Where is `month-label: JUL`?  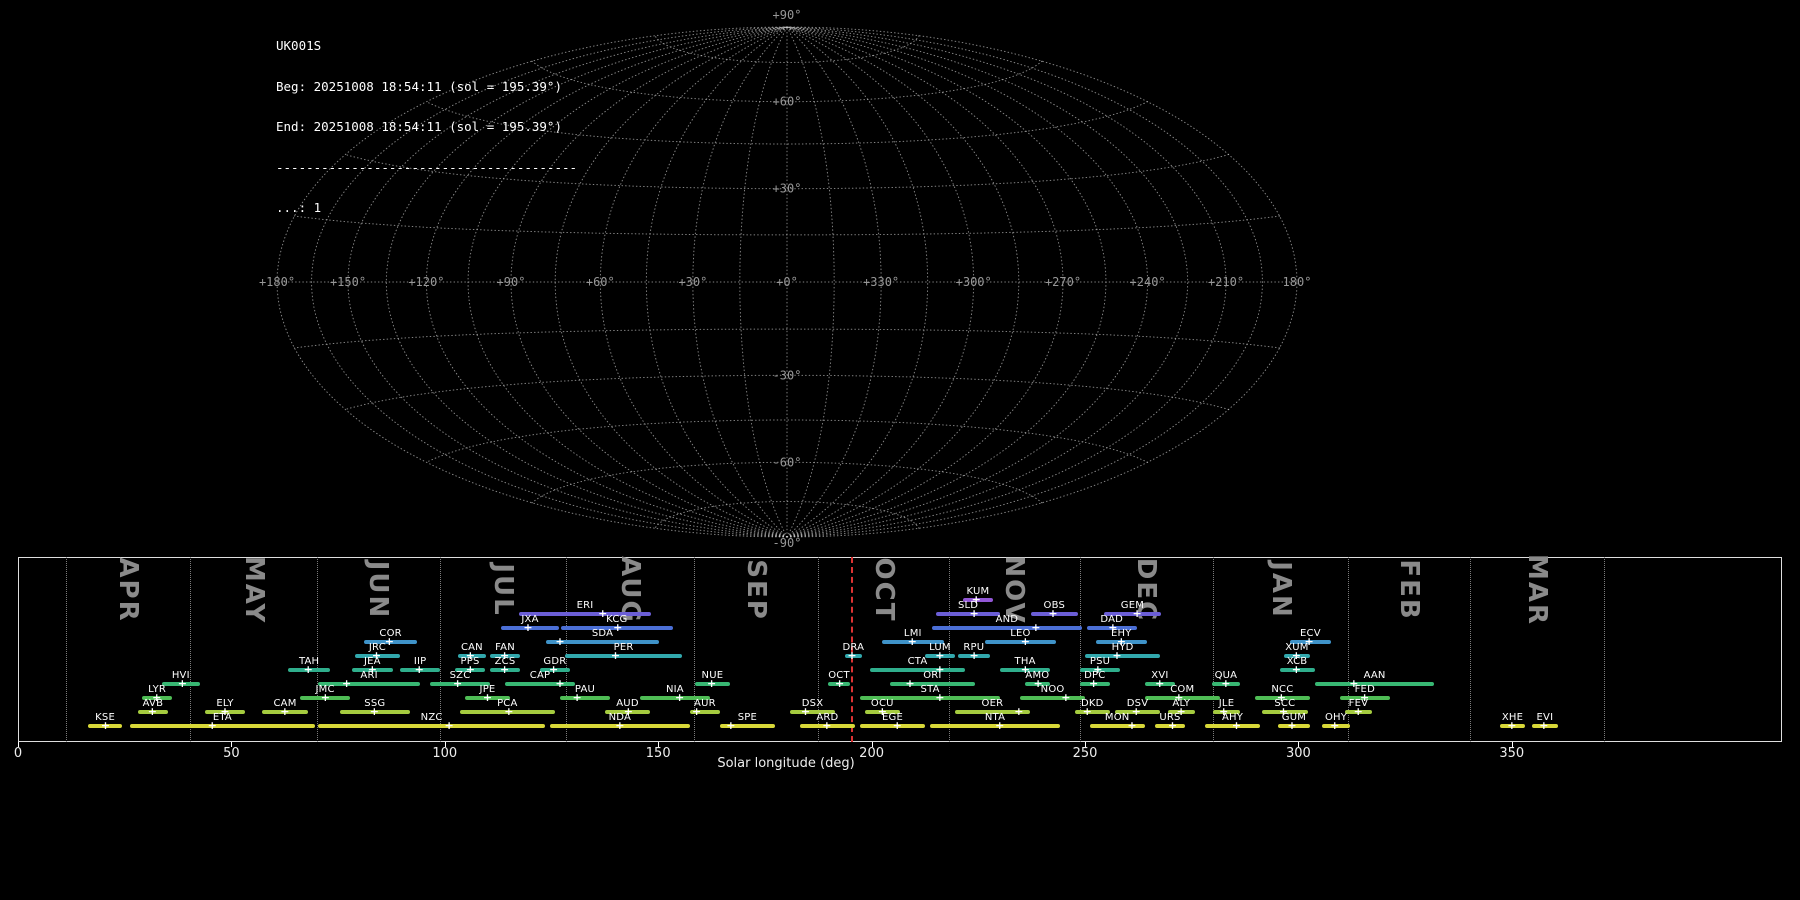
month-label: JUL is located at coordinates (503, 590).